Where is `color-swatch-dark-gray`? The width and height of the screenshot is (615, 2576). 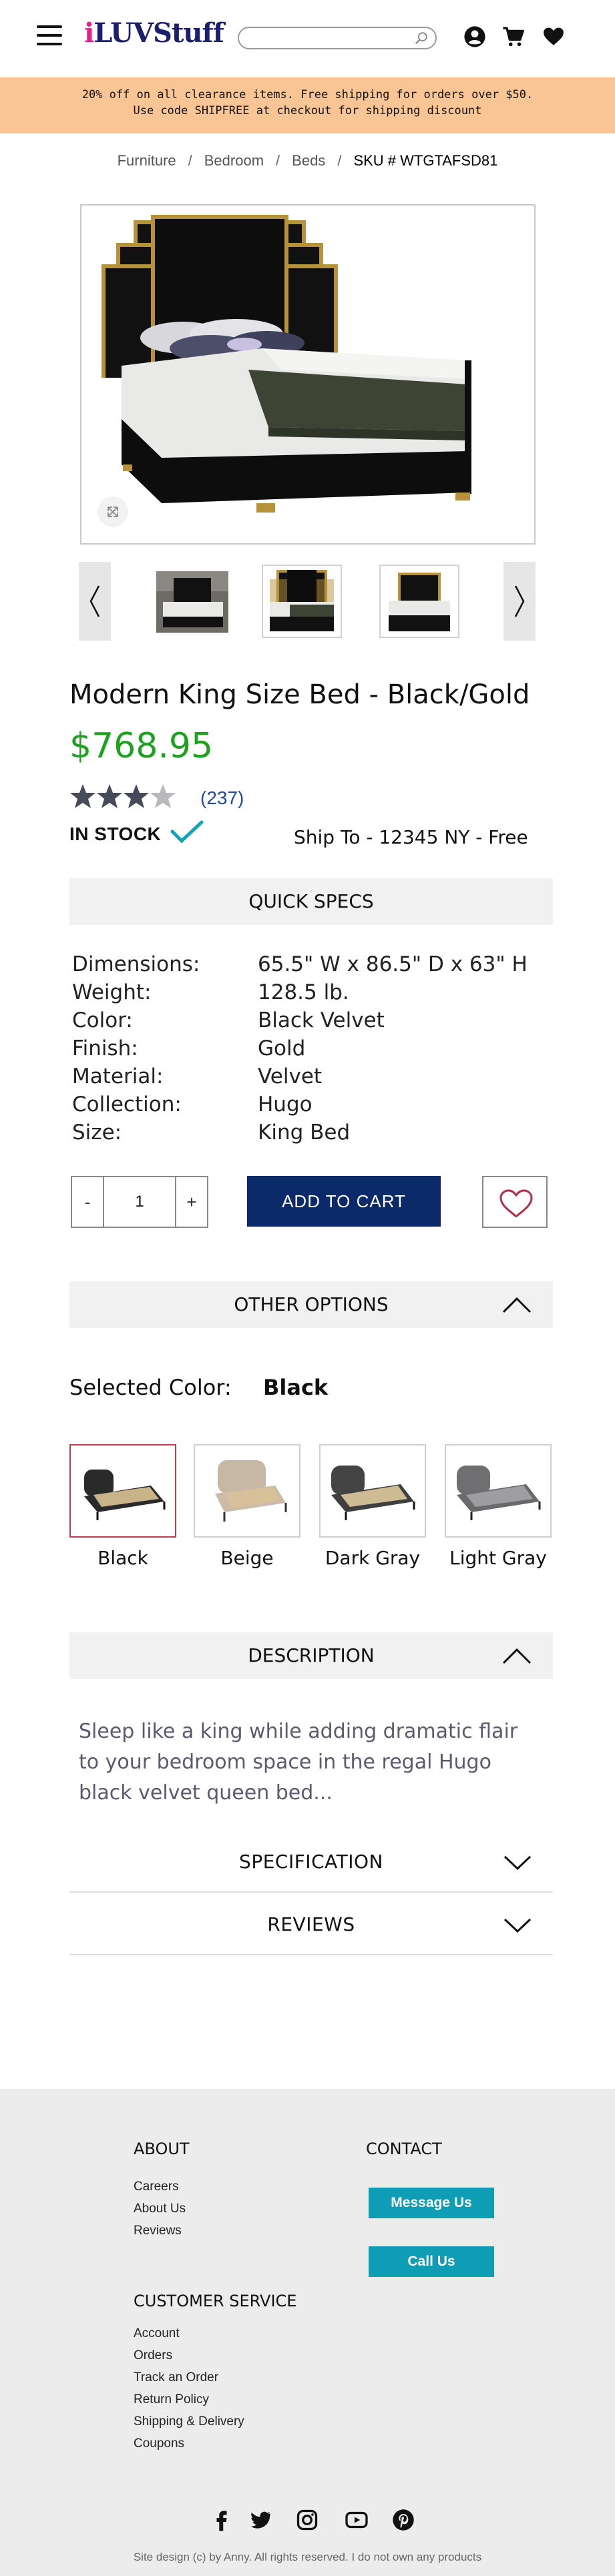
color-swatch-dark-gray is located at coordinates (372, 1491).